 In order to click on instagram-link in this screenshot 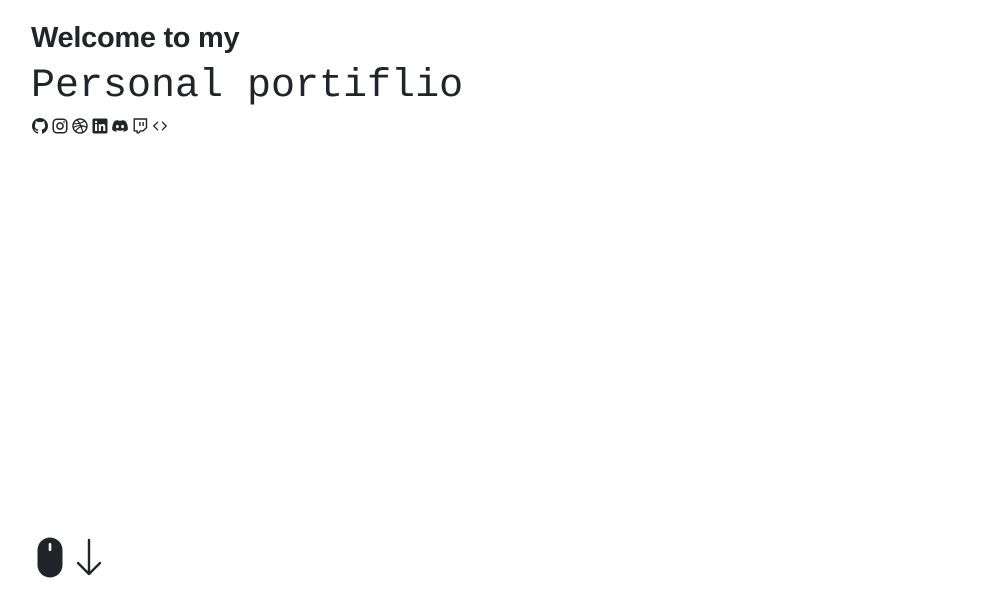, I will do `click(59, 126)`.